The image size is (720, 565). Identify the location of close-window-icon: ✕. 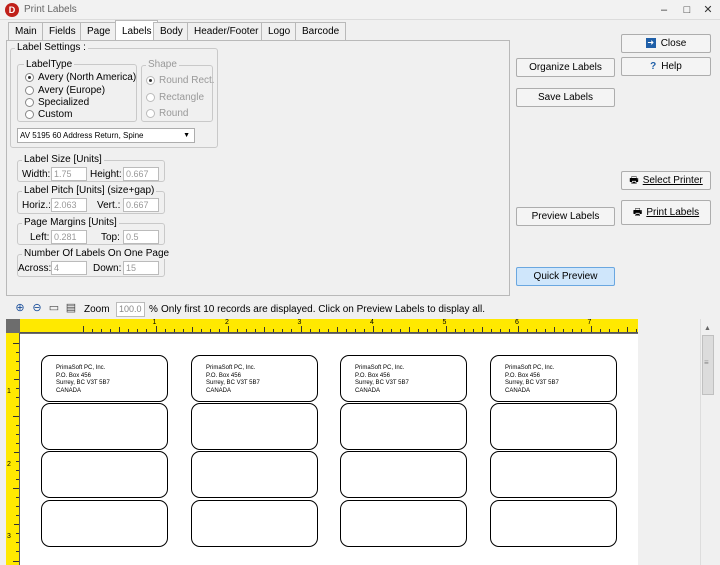
(708, 10).